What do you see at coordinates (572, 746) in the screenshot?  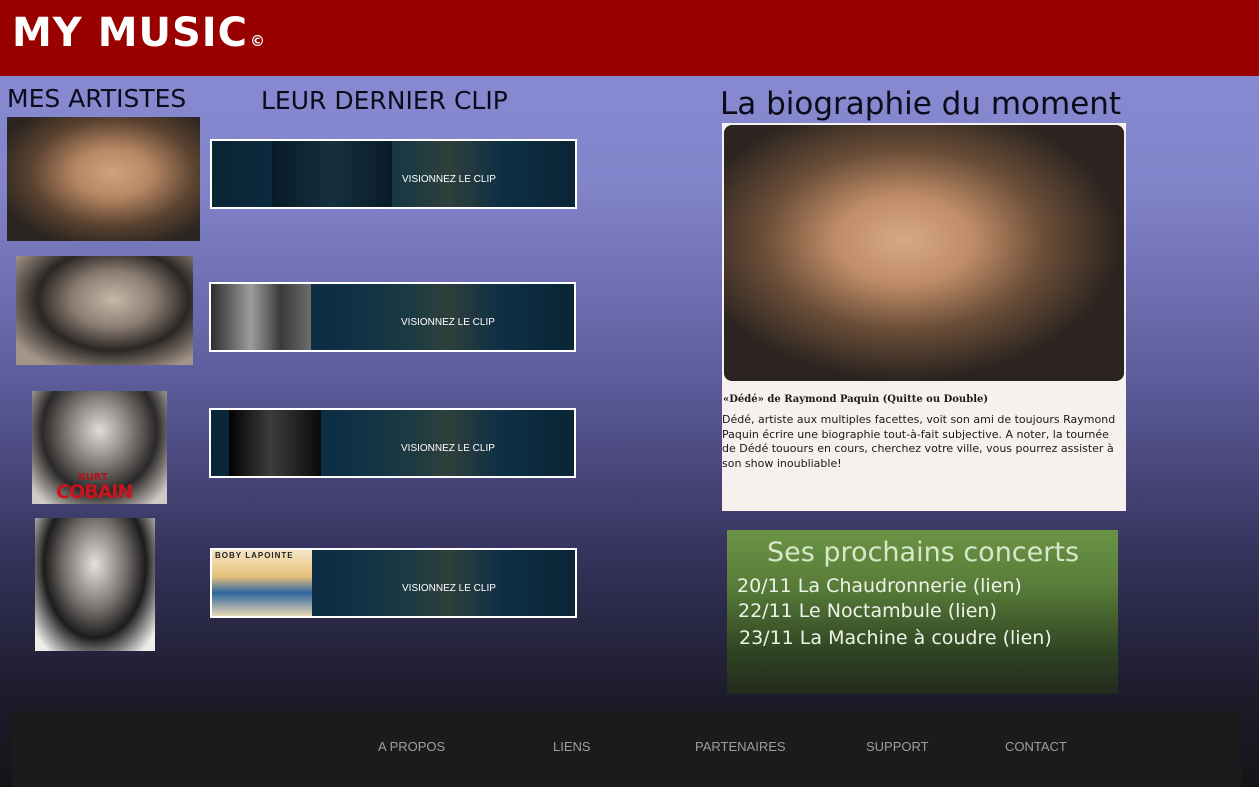 I see `footer-link-liens: LIENS` at bounding box center [572, 746].